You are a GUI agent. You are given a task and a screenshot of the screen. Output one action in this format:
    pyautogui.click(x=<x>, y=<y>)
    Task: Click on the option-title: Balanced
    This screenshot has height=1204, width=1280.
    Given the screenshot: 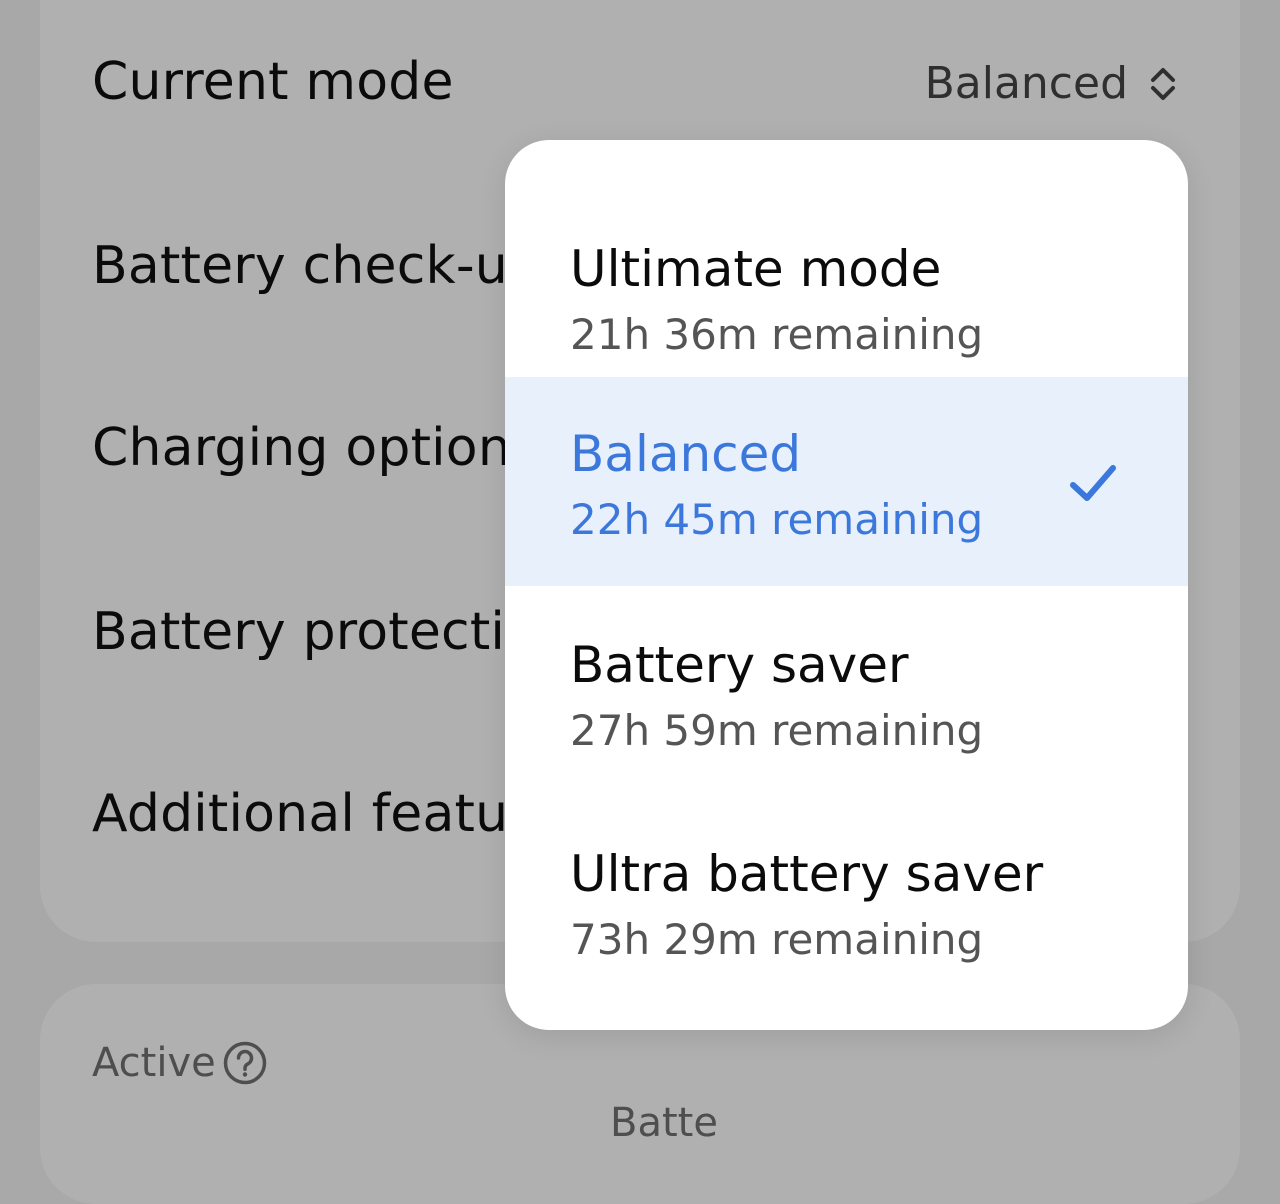 What is the action you would take?
    pyautogui.click(x=686, y=454)
    